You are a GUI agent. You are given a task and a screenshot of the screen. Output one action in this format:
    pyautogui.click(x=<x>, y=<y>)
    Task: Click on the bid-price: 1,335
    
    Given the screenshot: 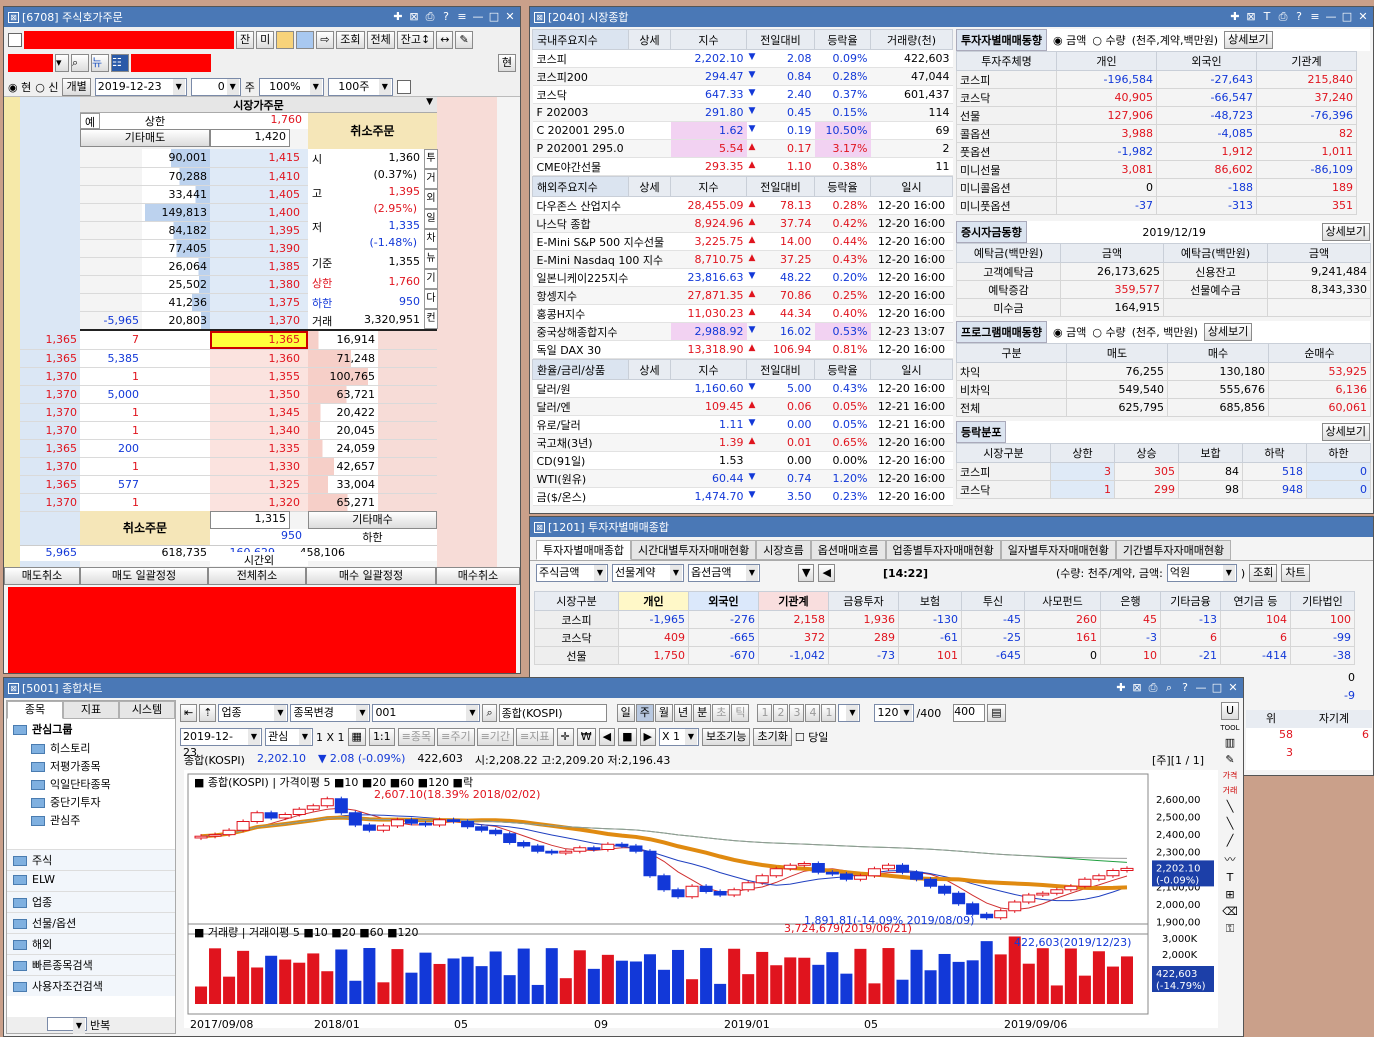 What is the action you would take?
    pyautogui.click(x=259, y=448)
    